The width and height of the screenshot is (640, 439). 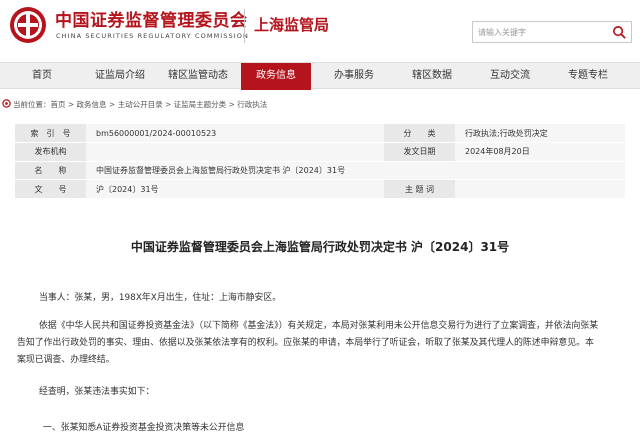 What do you see at coordinates (502, 32) in the screenshot?
I see `search-placeholder: 请输入关键字` at bounding box center [502, 32].